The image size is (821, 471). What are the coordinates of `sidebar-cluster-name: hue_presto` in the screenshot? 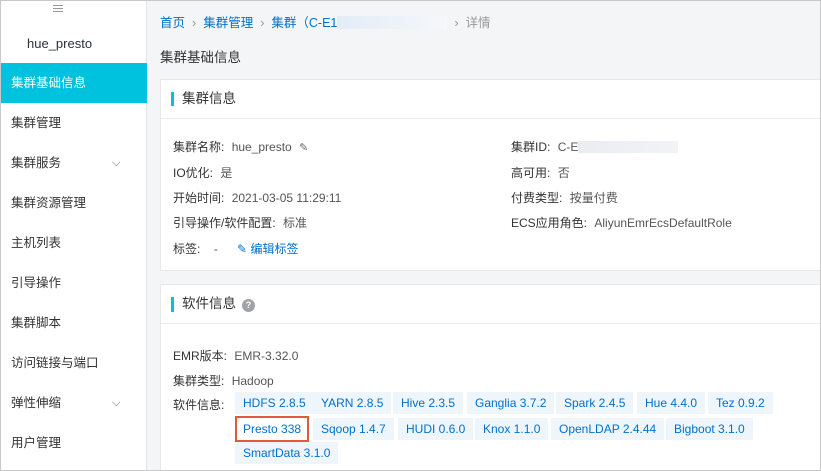 It's located at (60, 43).